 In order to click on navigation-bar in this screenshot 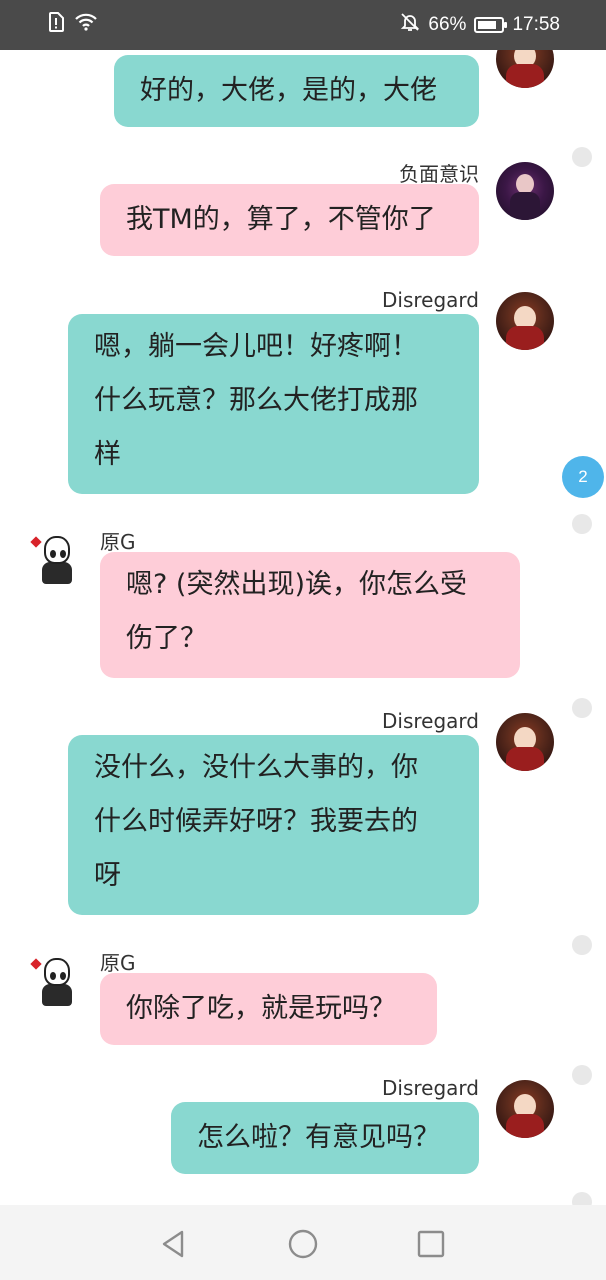, I will do `click(303, 1242)`.